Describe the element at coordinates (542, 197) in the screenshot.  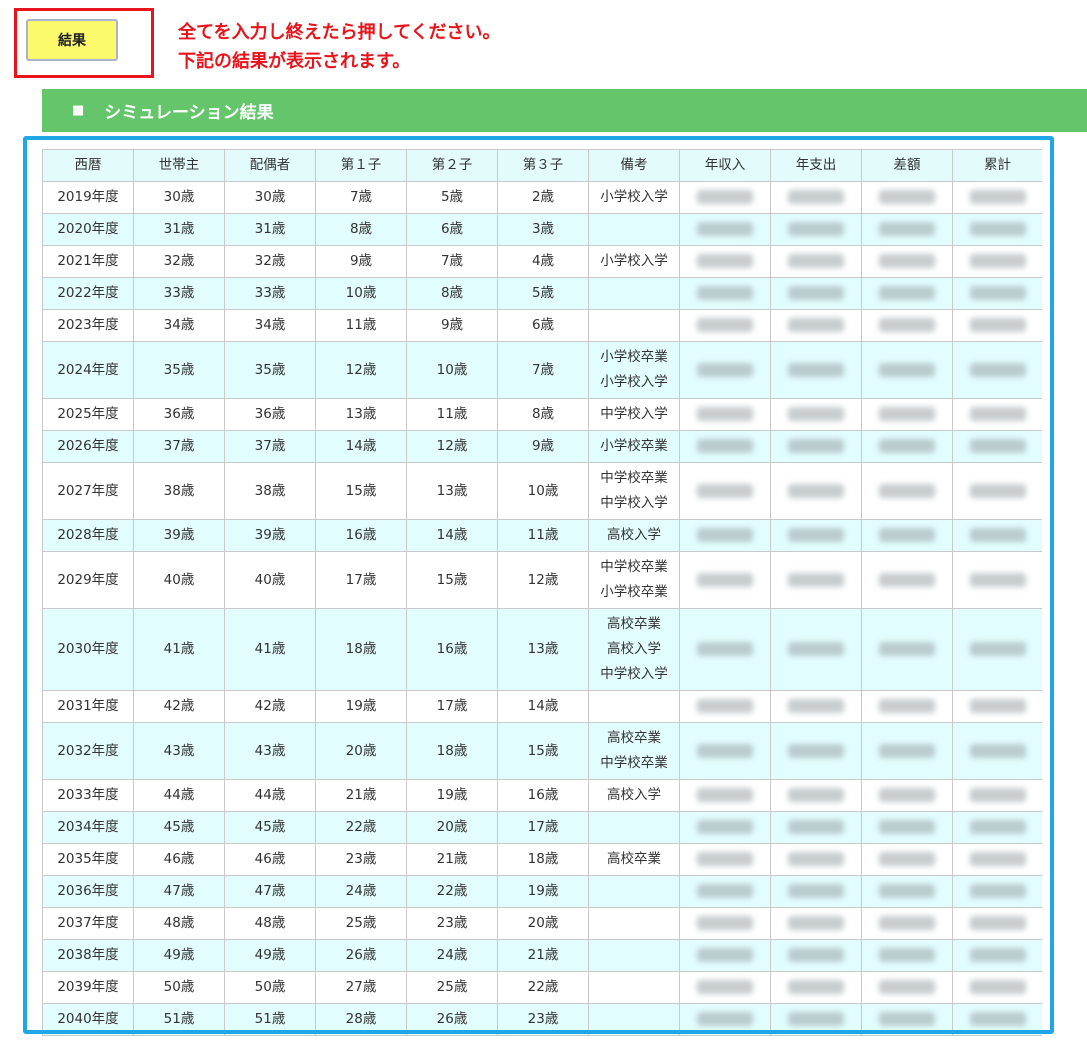
I see `table-row: 2019年度 30歳 30歳 7歳 5歳 2歳 小学校入学` at that location.